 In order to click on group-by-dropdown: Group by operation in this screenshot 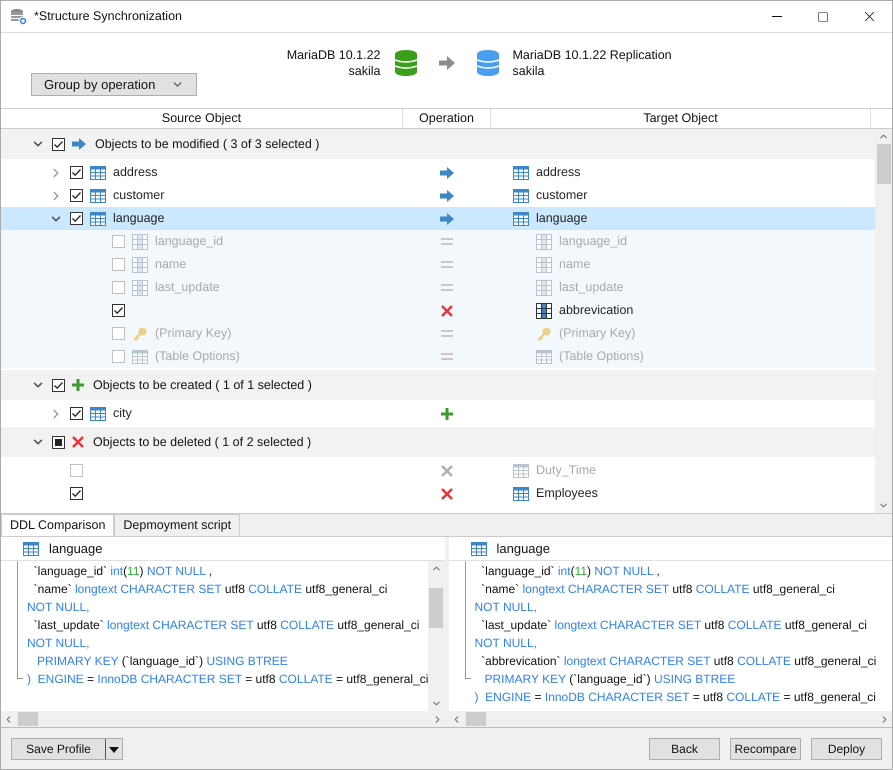, I will do `click(114, 84)`.